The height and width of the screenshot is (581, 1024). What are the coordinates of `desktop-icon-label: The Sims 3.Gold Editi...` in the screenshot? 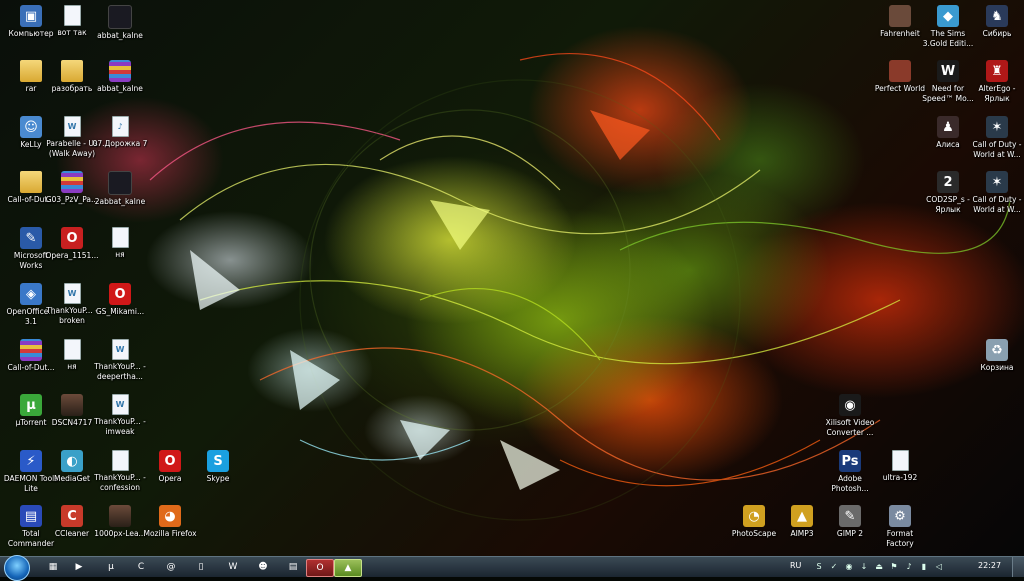 It's located at (948, 38).